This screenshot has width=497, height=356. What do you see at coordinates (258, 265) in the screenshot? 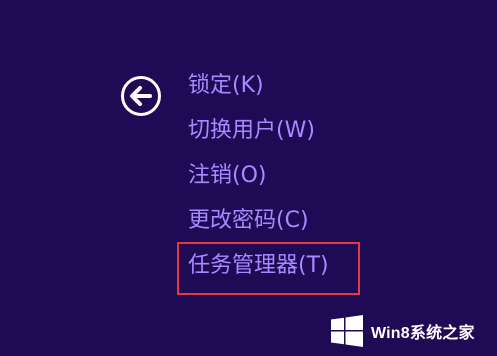
I see `menu-item-label: 任务管理器(T)` at bounding box center [258, 265].